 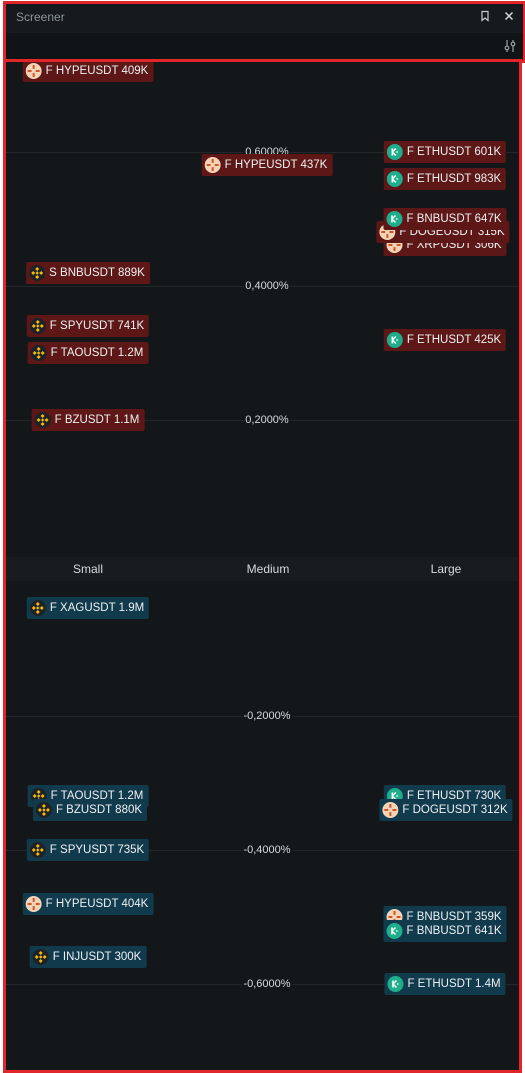 What do you see at coordinates (264, 46) in the screenshot?
I see `toolbar` at bounding box center [264, 46].